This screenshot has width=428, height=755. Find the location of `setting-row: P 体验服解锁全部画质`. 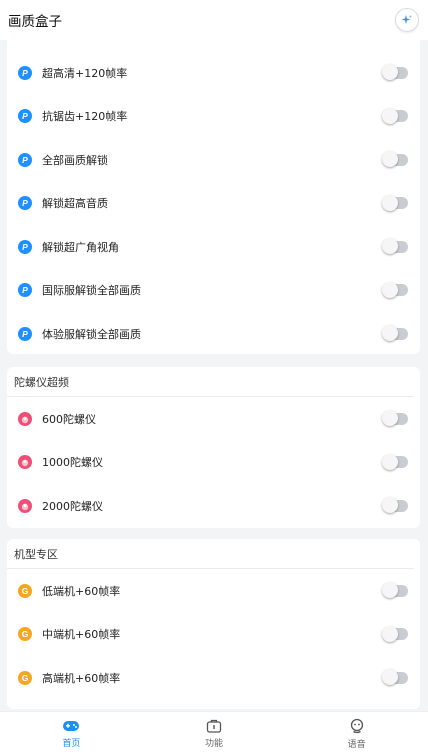

setting-row: P 体验服解锁全部画质 is located at coordinates (213, 334).